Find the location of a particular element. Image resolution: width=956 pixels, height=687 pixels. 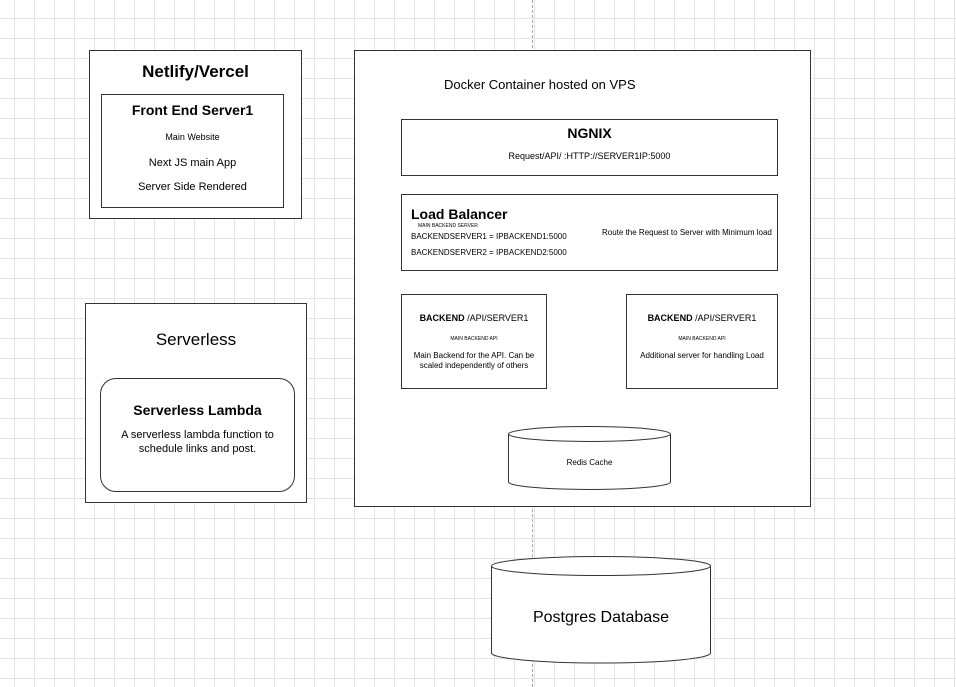

backend-1-title: BACKEND /API/SERVER1 is located at coordinates (474, 318).